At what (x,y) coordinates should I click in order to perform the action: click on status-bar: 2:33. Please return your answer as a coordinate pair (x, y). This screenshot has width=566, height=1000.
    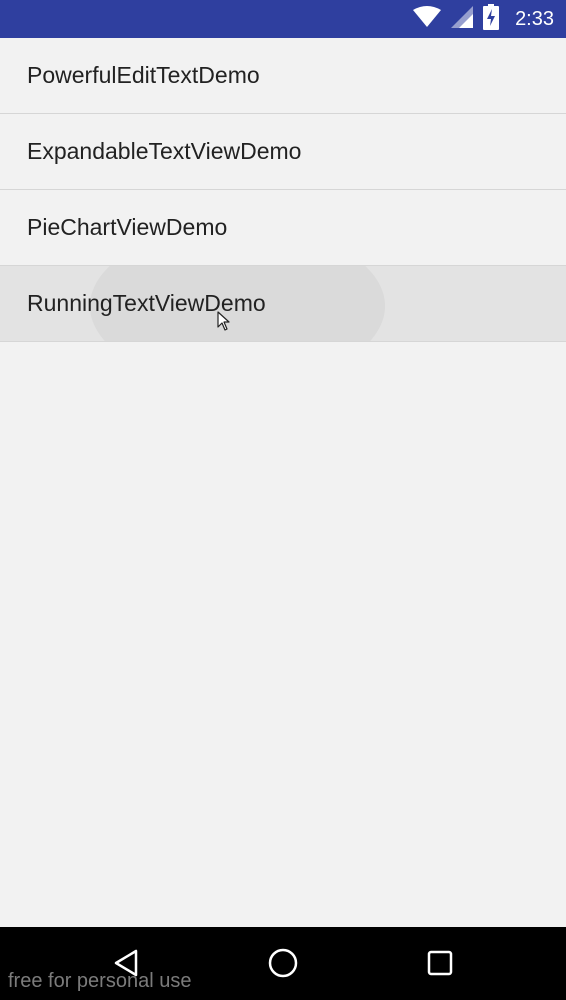
    Looking at the image, I should click on (283, 19).